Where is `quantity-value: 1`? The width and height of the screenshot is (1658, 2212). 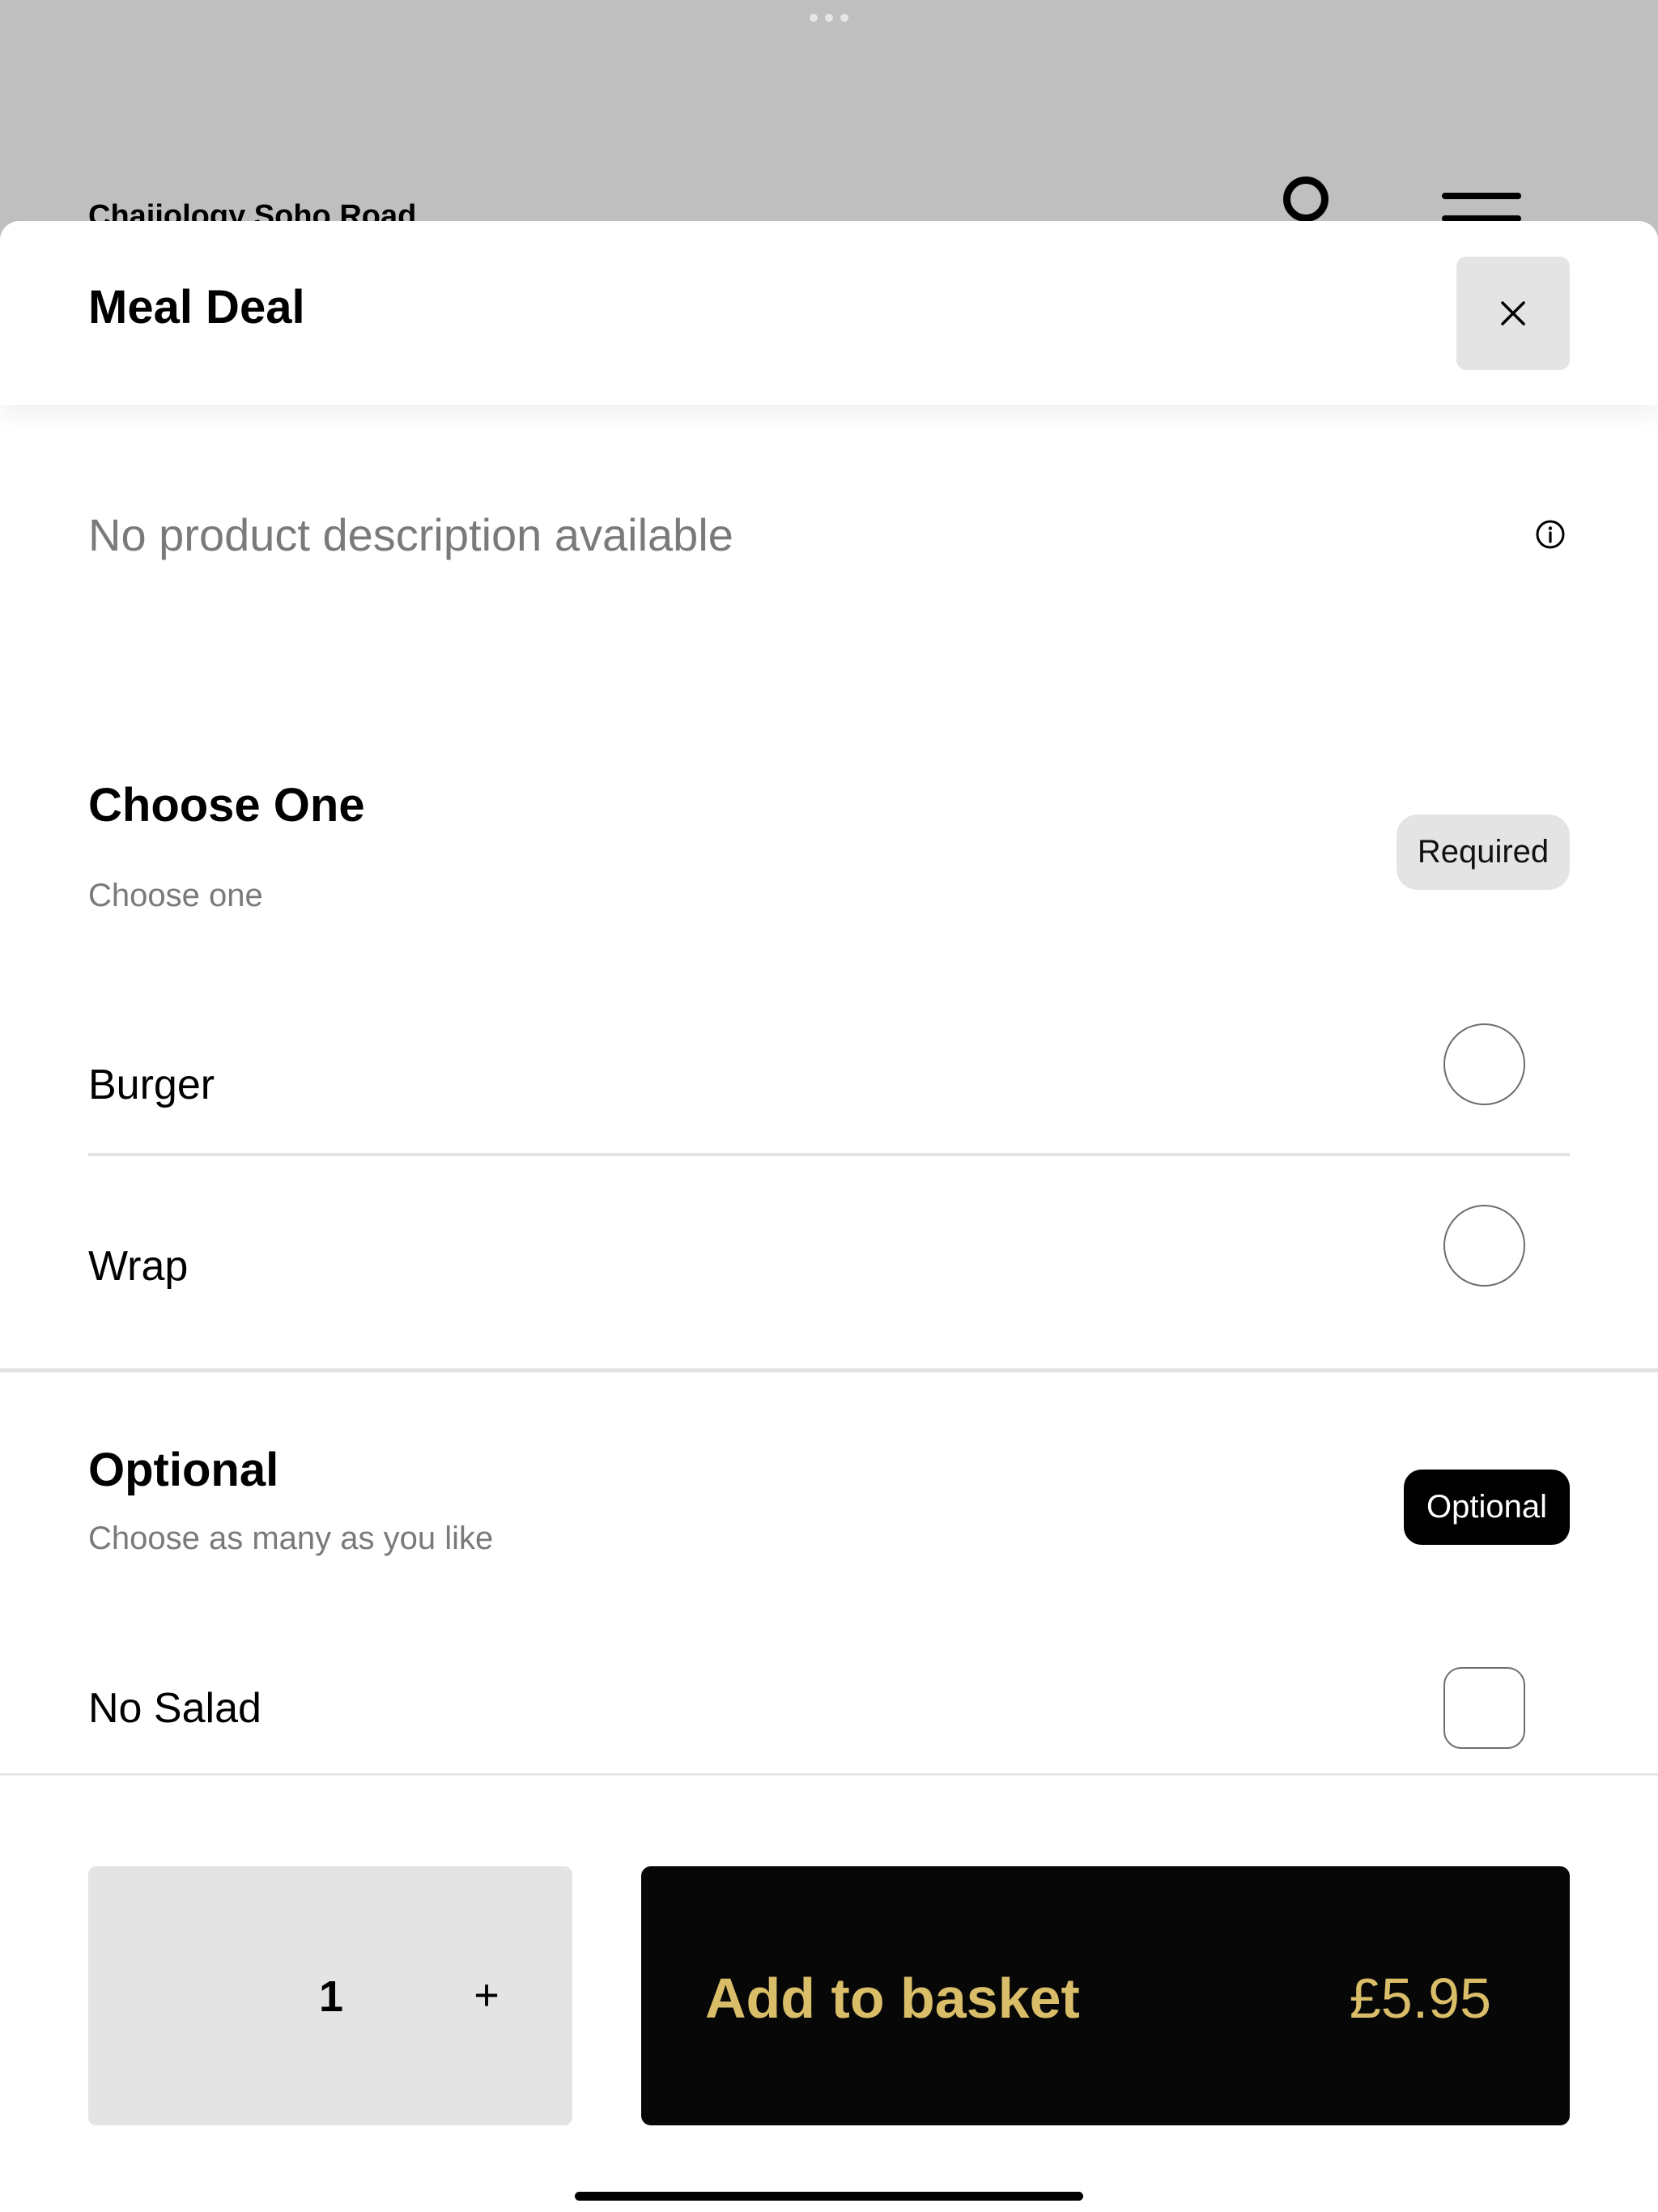
quantity-value: 1 is located at coordinates (331, 1997).